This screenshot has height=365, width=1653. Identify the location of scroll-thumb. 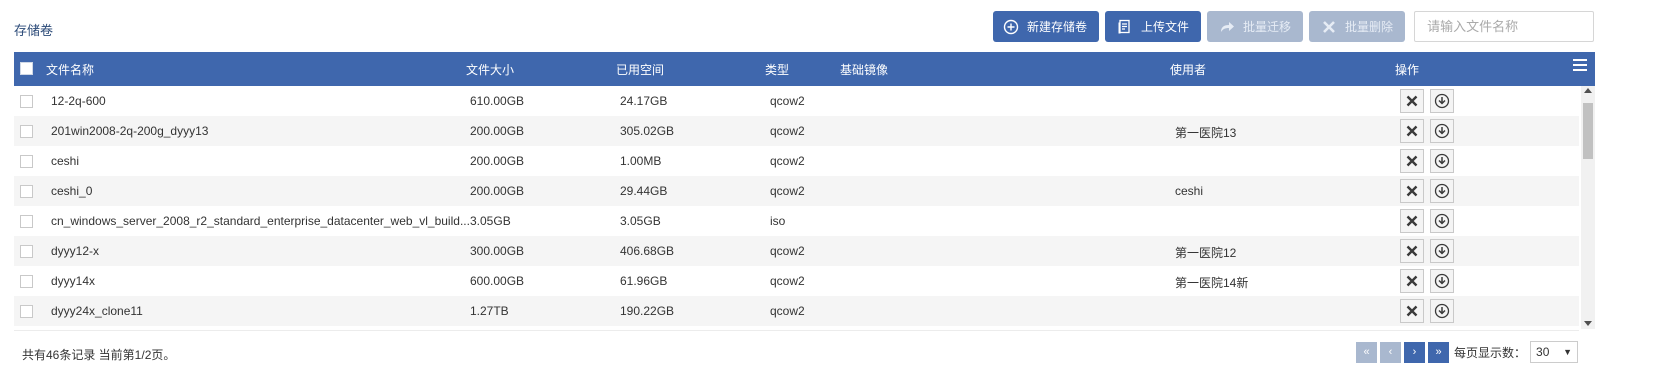
(1588, 131).